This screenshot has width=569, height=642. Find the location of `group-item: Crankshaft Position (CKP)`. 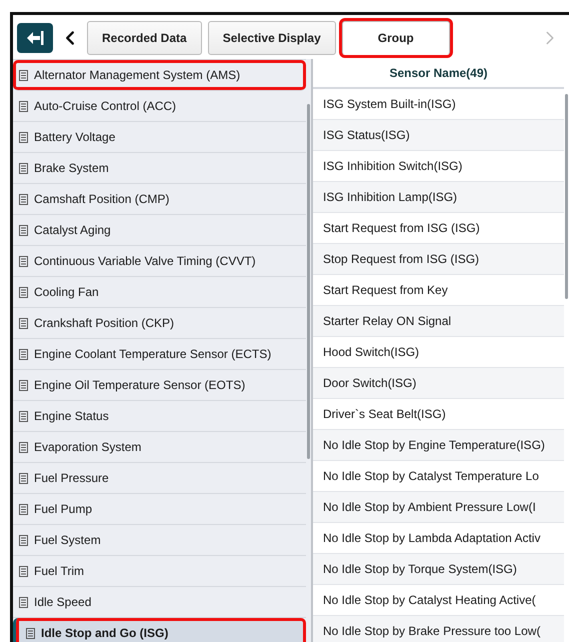

group-item: Crankshaft Position (CKP) is located at coordinates (159, 323).